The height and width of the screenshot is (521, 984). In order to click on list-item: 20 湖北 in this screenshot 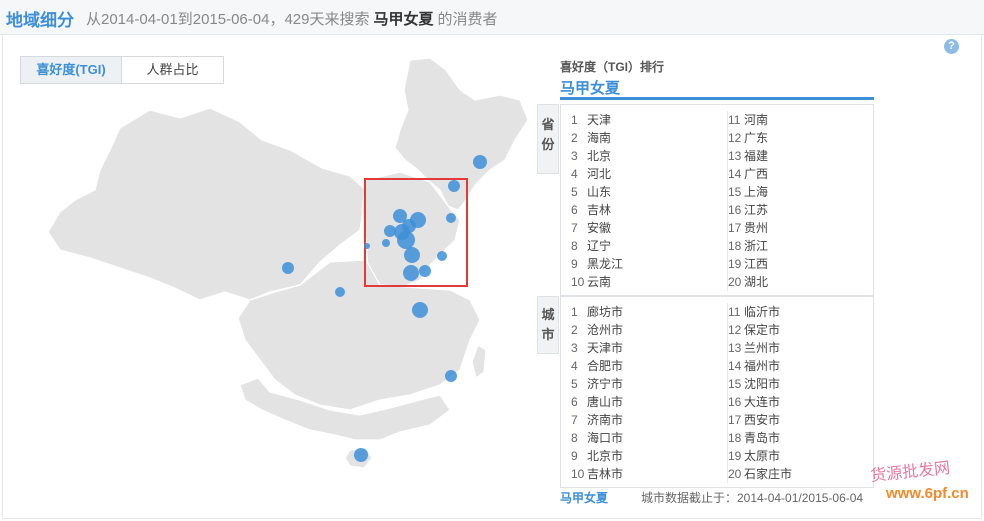, I will do `click(803, 282)`.